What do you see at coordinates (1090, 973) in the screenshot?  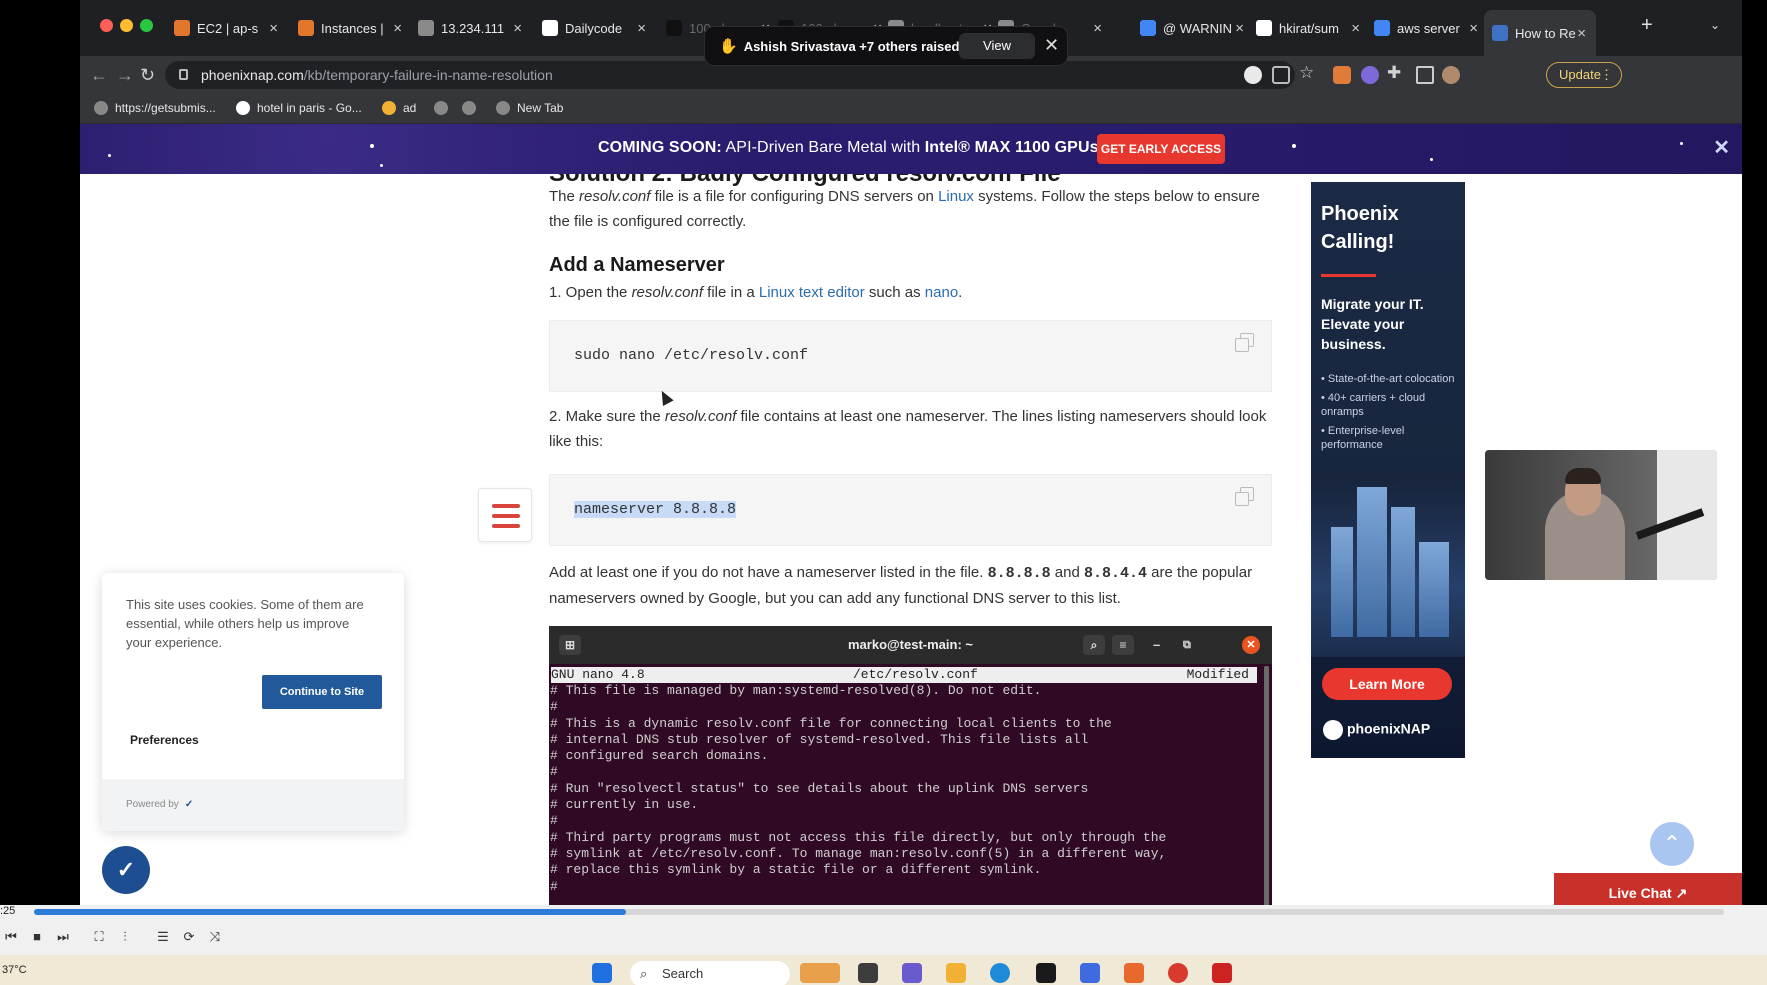 I see `notepad-icon` at bounding box center [1090, 973].